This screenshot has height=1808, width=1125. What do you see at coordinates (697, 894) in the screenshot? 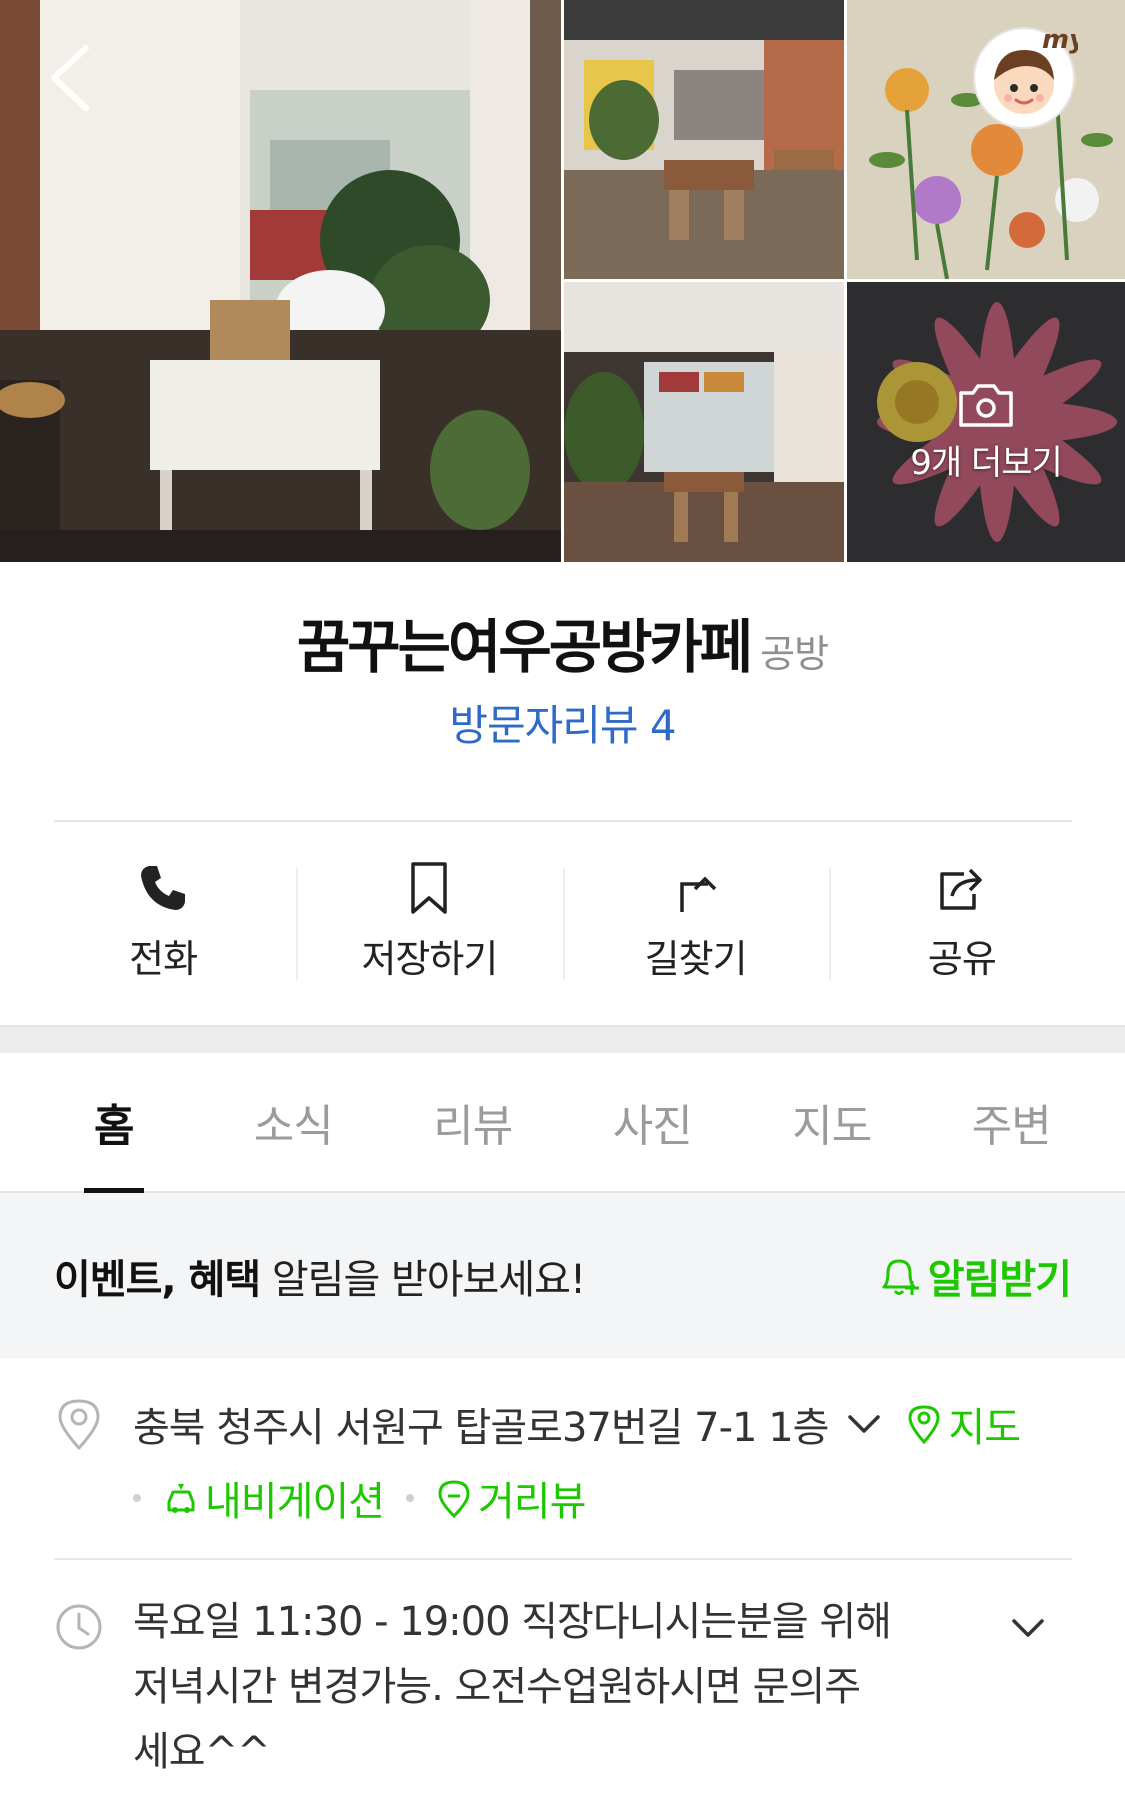
I see `directions-icon` at bounding box center [697, 894].